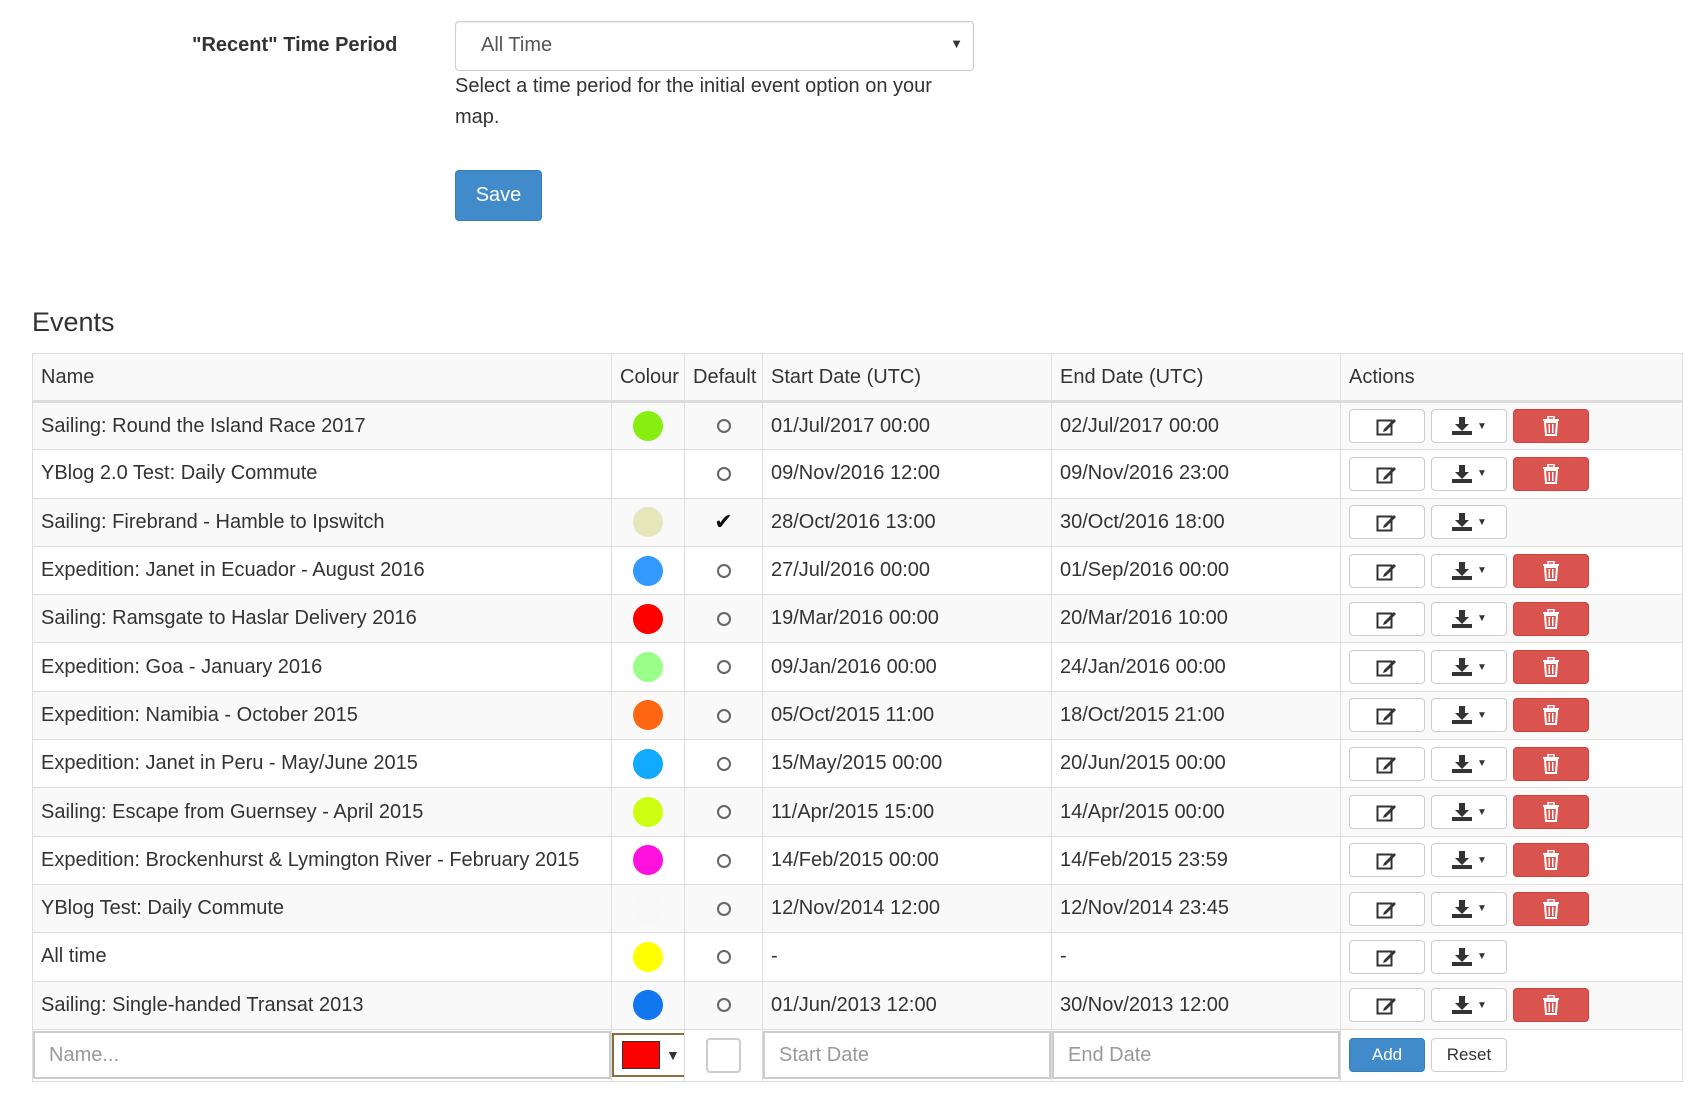 This screenshot has width=1689, height=1098. I want to click on start-date-input: Start Date, so click(907, 1055).